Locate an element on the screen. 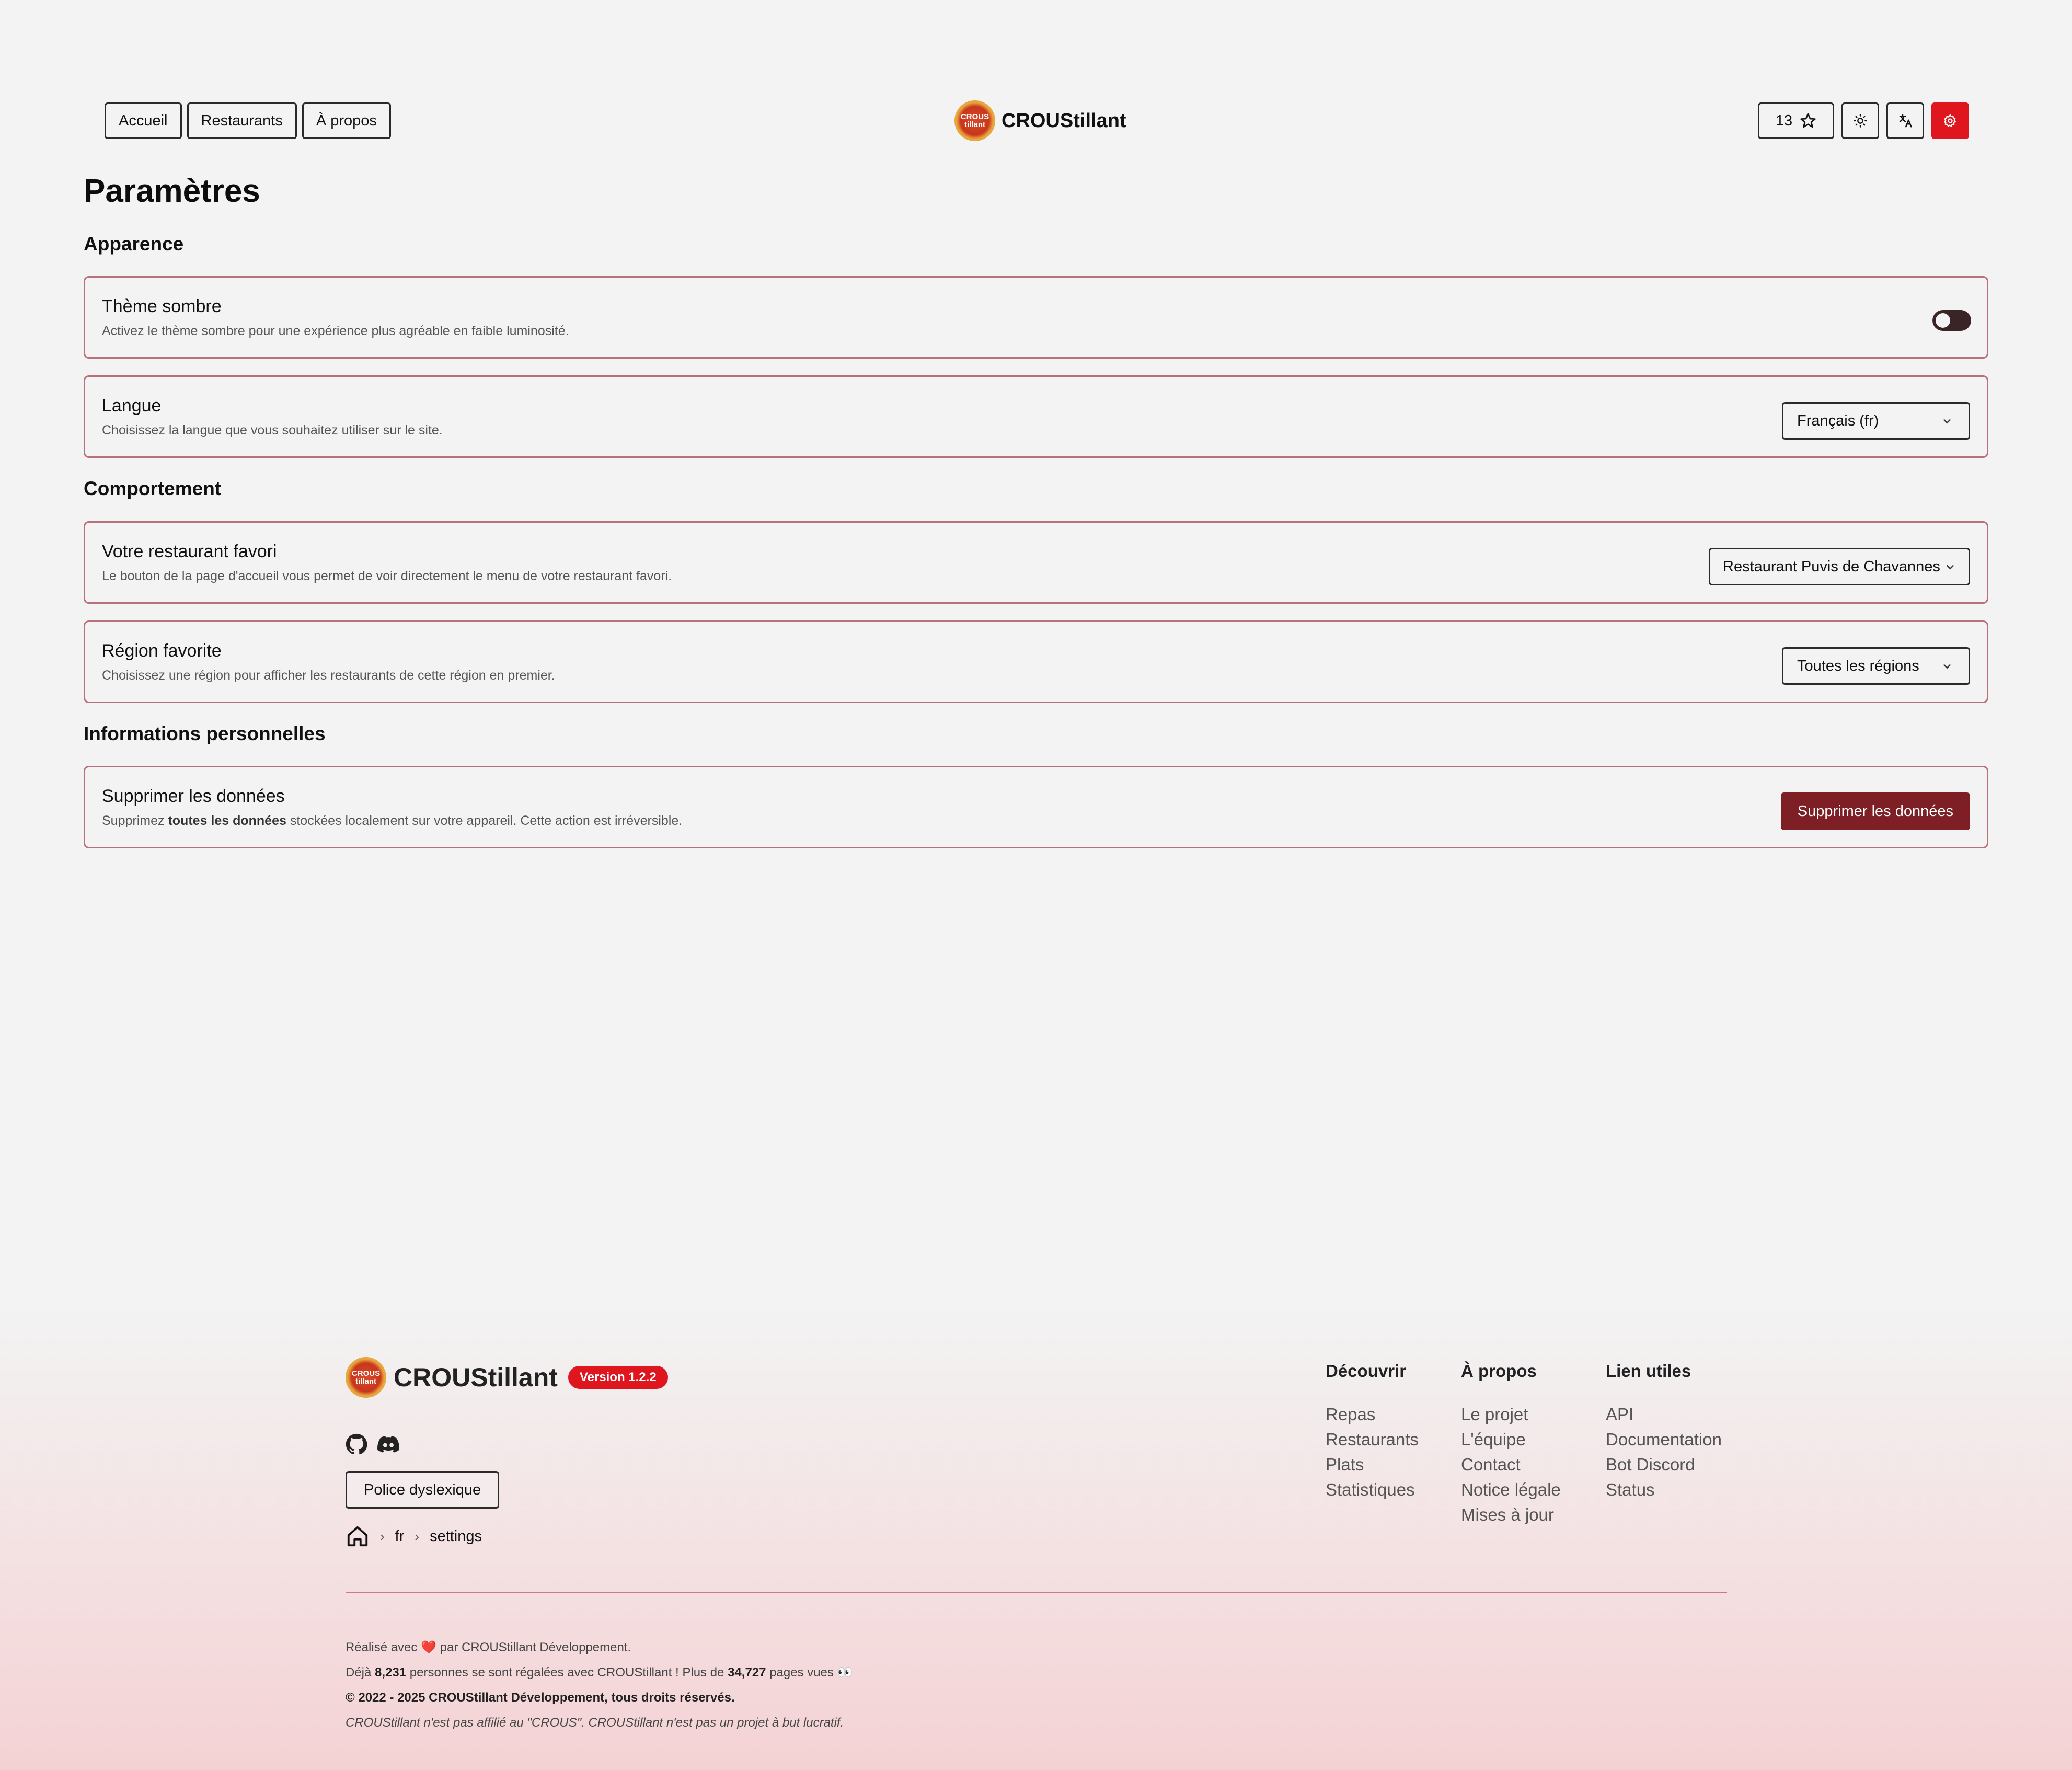 This screenshot has height=1770, width=2072. language-title: Langue is located at coordinates (132, 406).